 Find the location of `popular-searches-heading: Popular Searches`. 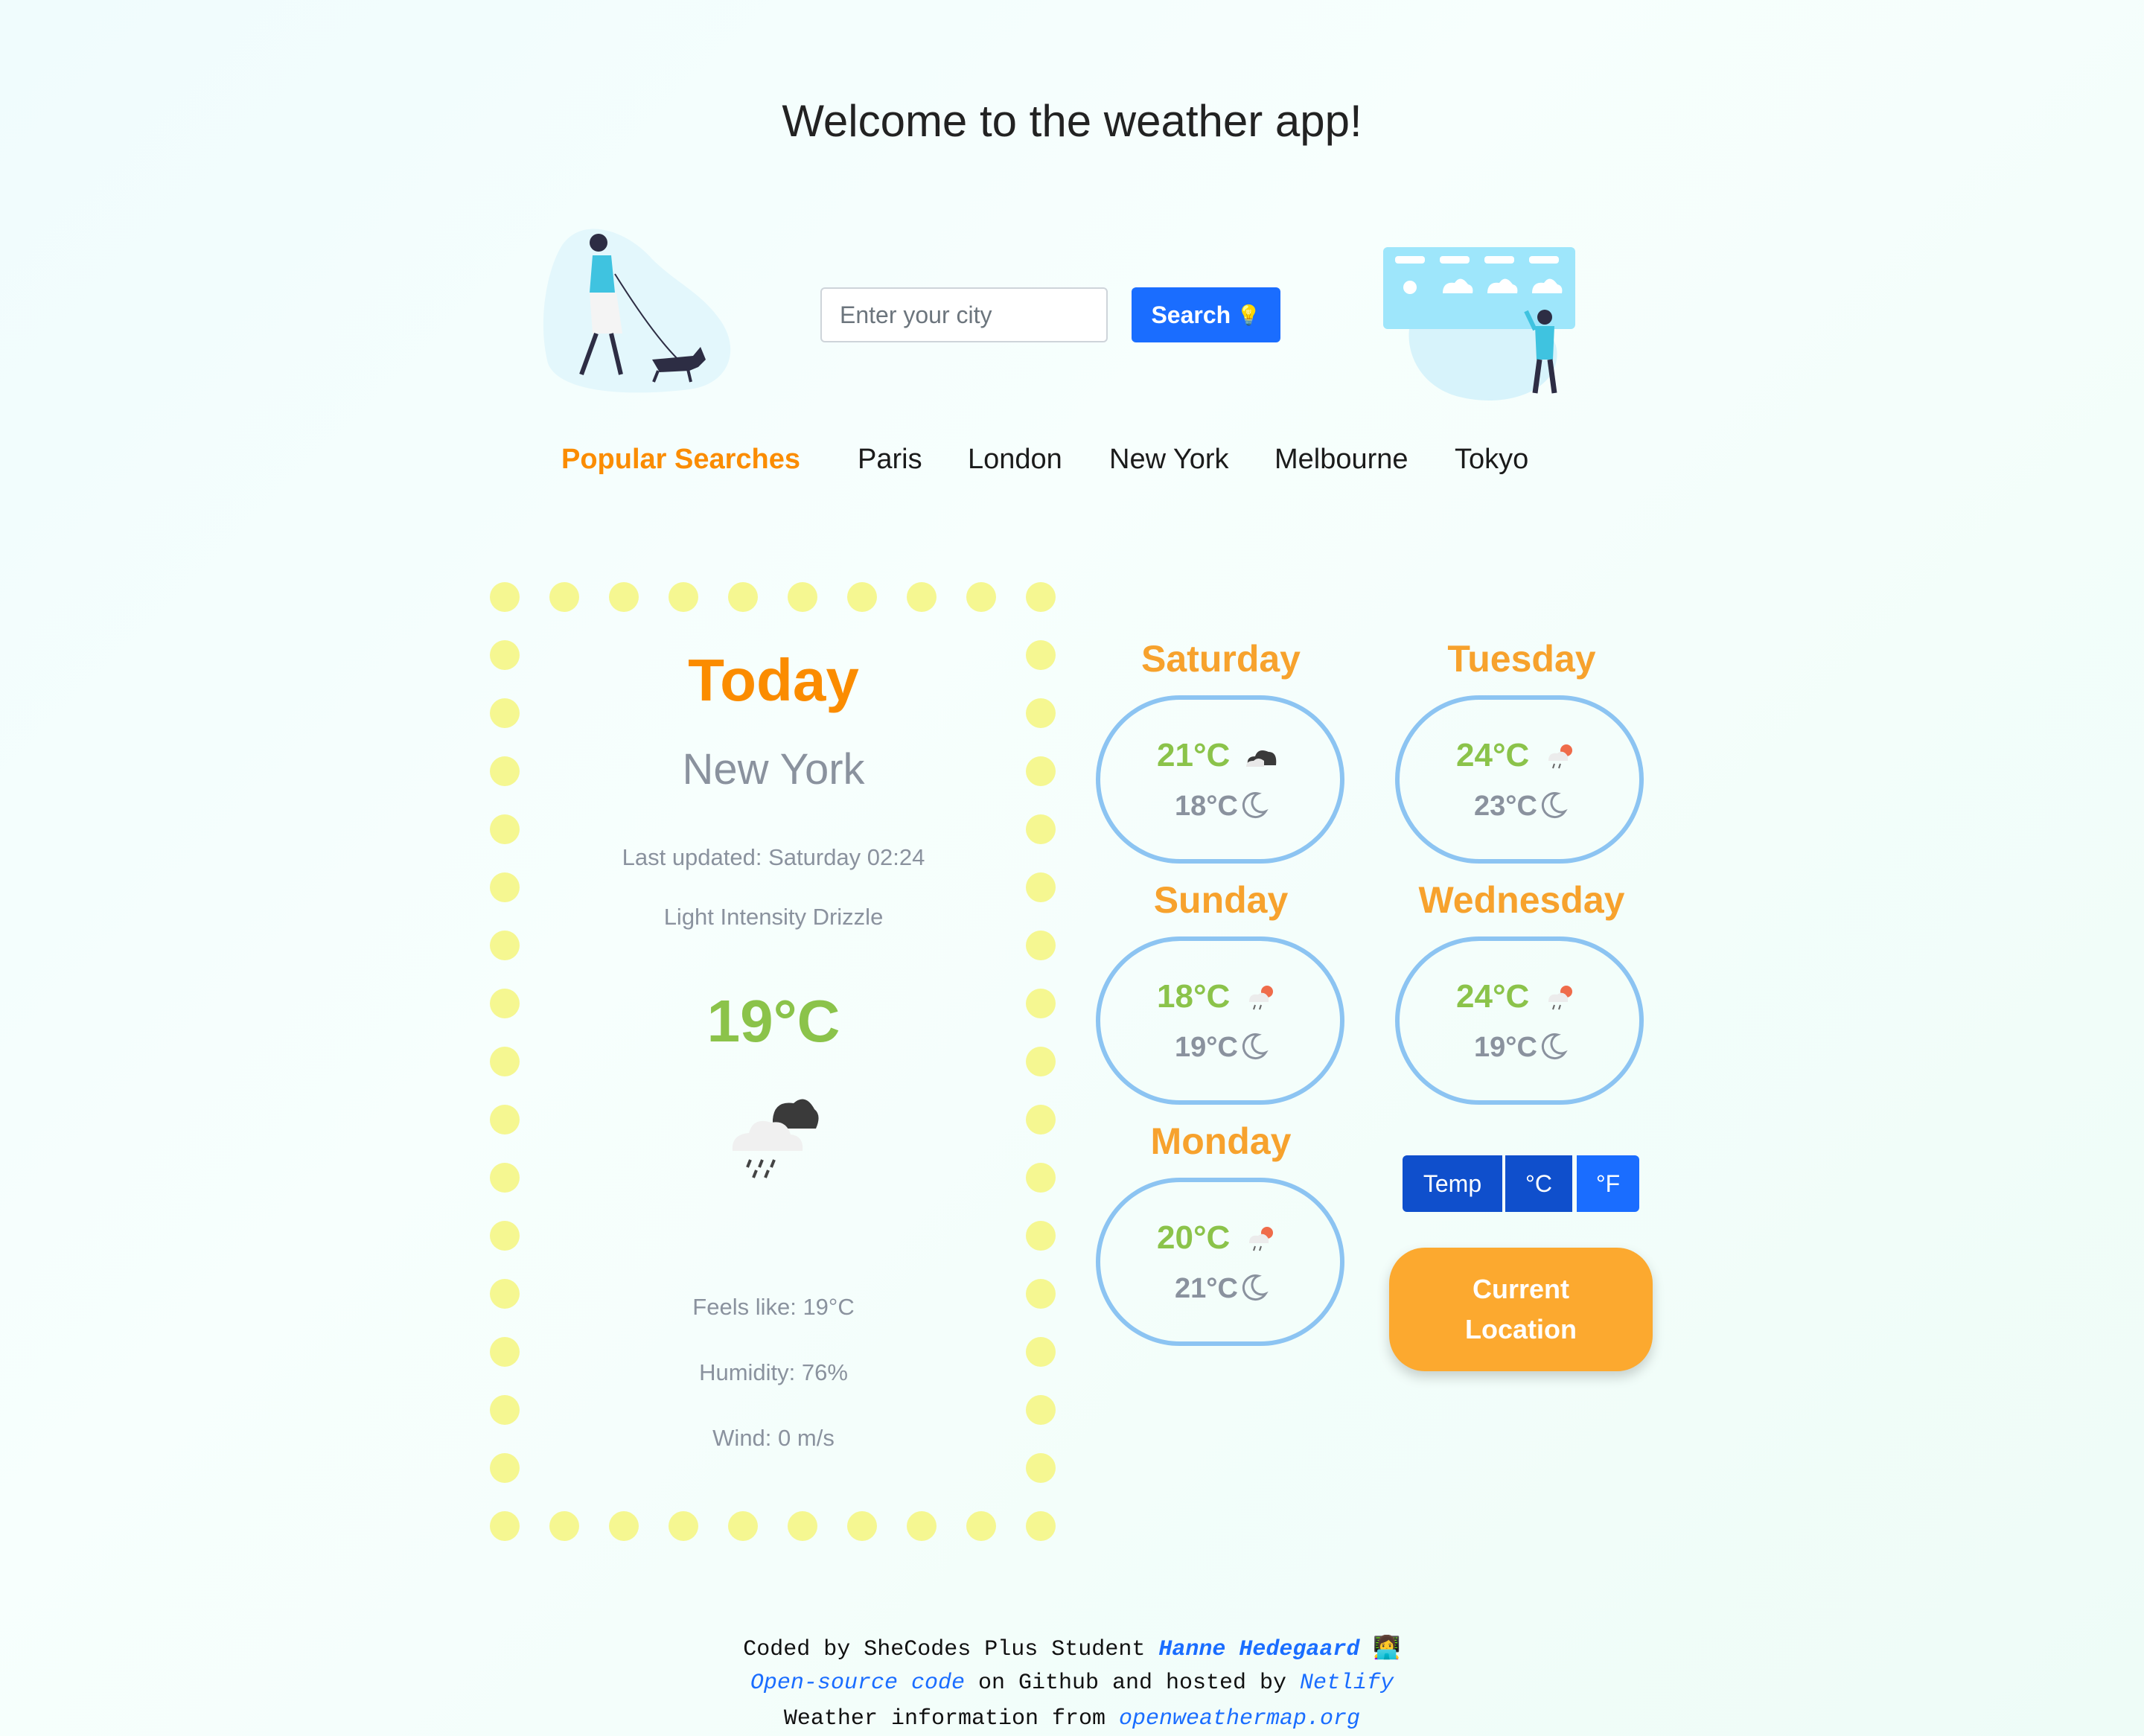

popular-searches-heading: Popular Searches is located at coordinates (681, 459).